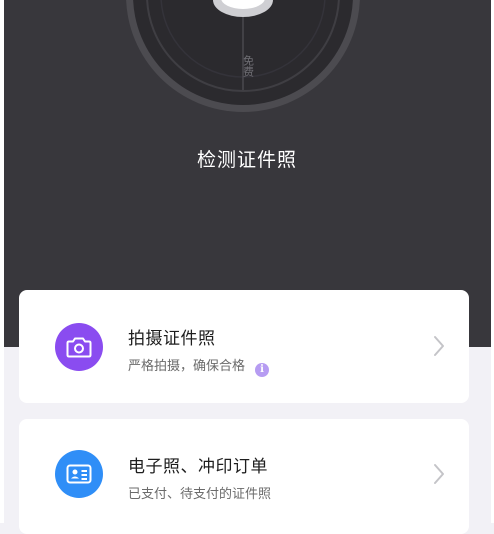  Describe the element at coordinates (248, 66) in the screenshot. I see `dial-label: 免费` at that location.